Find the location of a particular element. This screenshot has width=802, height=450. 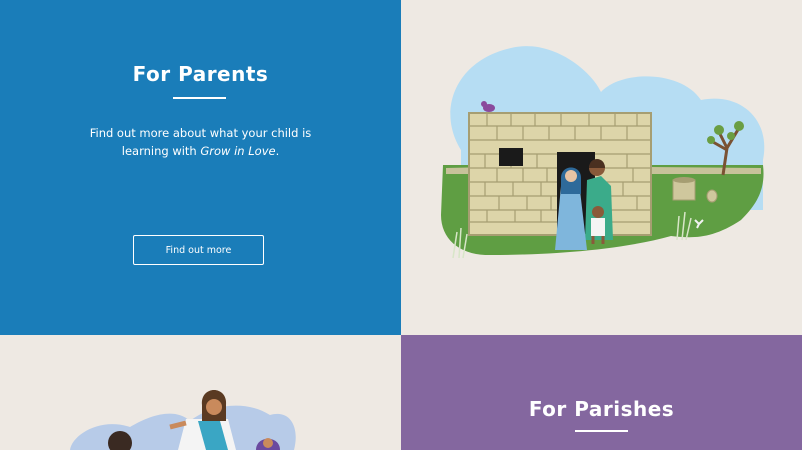

find-out-more-button: Find out more is located at coordinates (198, 250).